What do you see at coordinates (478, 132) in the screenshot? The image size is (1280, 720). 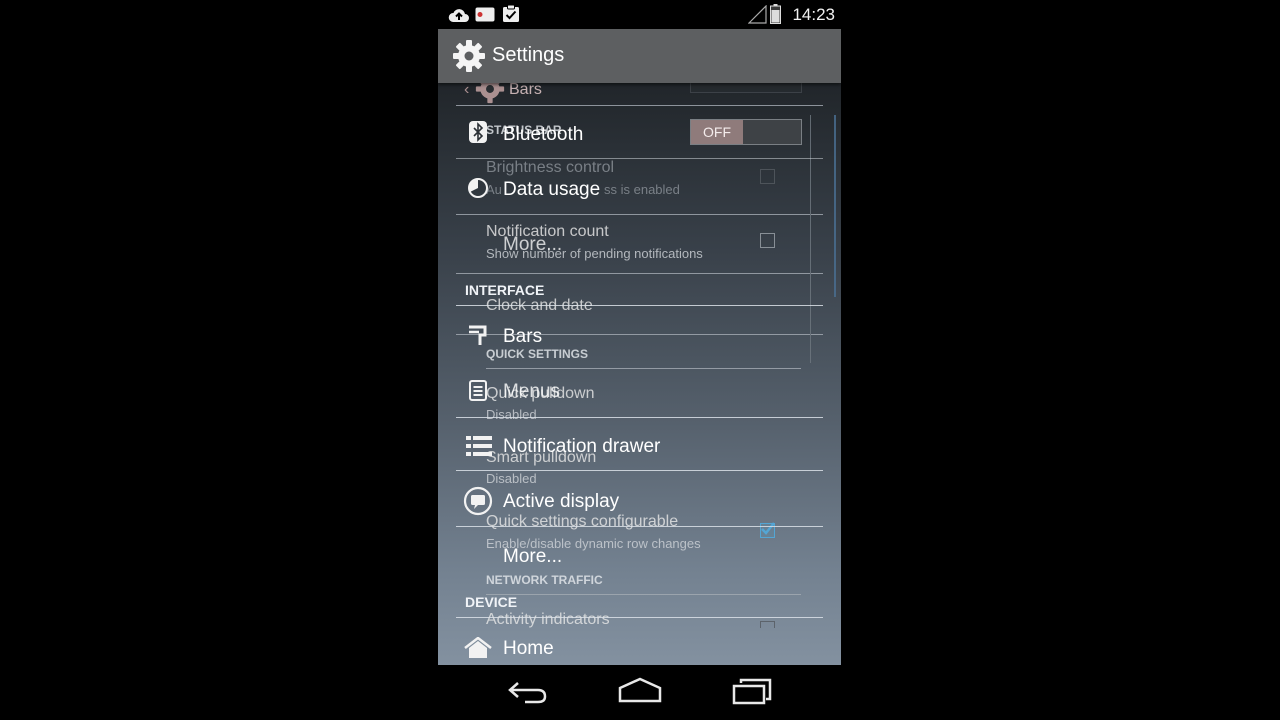 I see `bluetooth-icon` at bounding box center [478, 132].